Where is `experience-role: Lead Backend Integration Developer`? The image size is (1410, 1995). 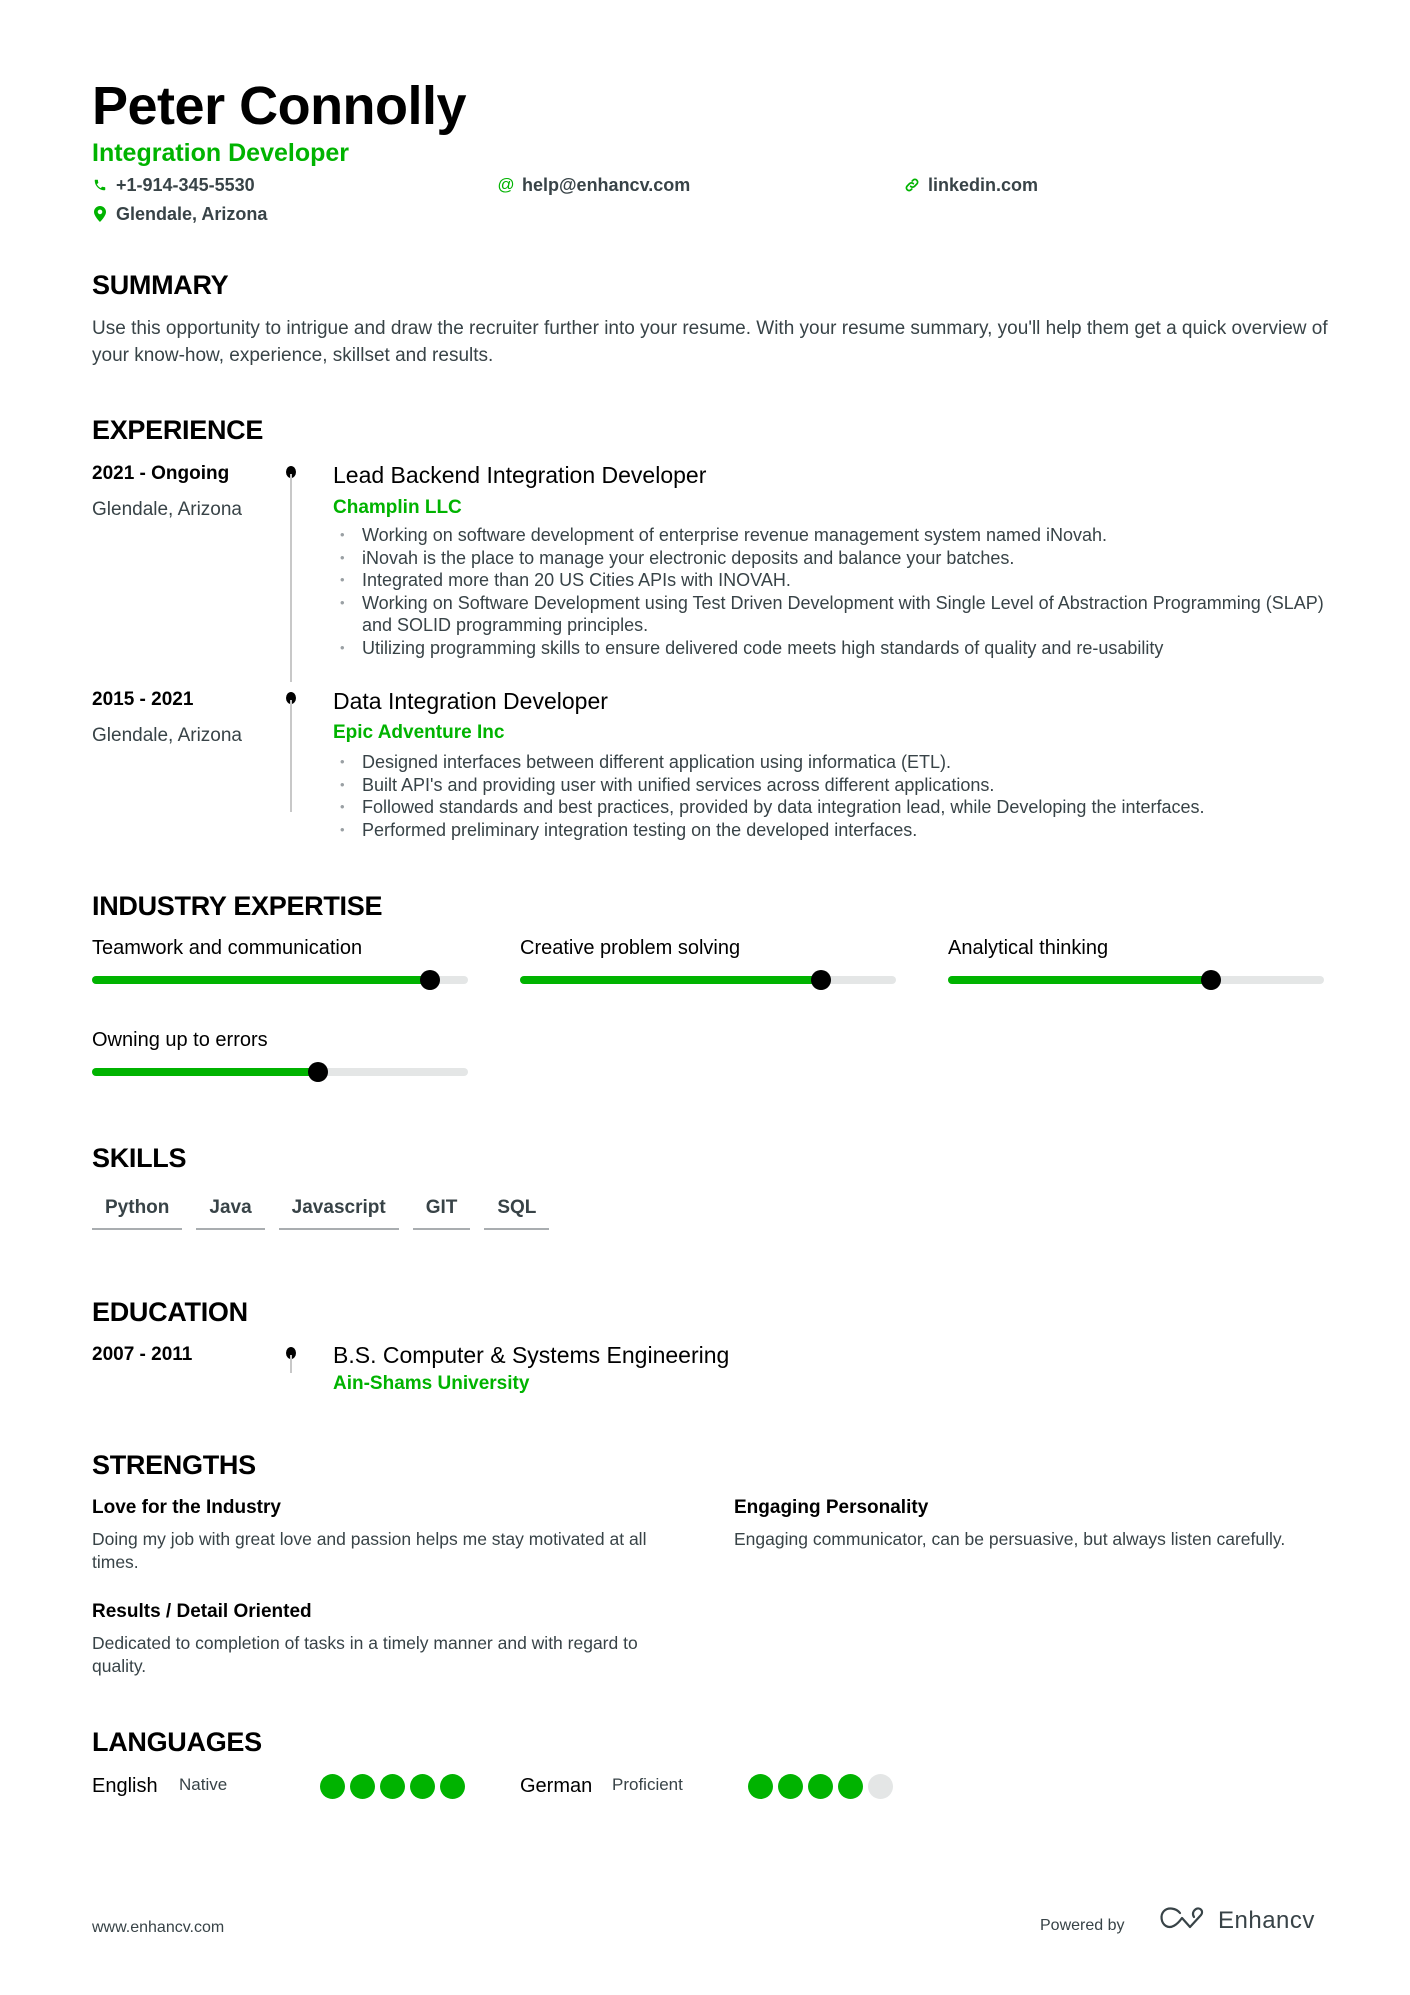 experience-role: Lead Backend Integration Developer is located at coordinates (520, 475).